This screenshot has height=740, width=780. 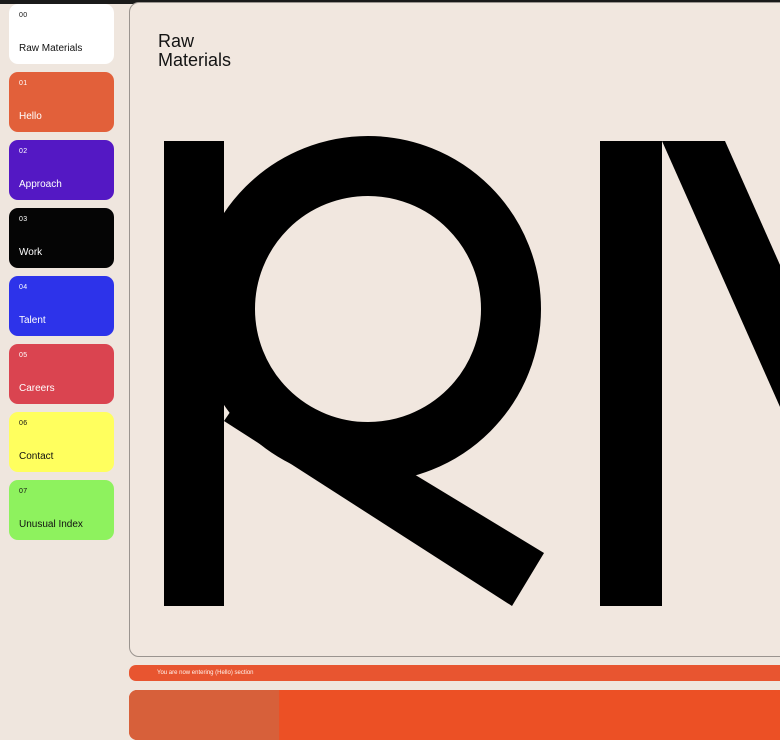 I want to click on nav-item-number: 00, so click(x=23, y=15).